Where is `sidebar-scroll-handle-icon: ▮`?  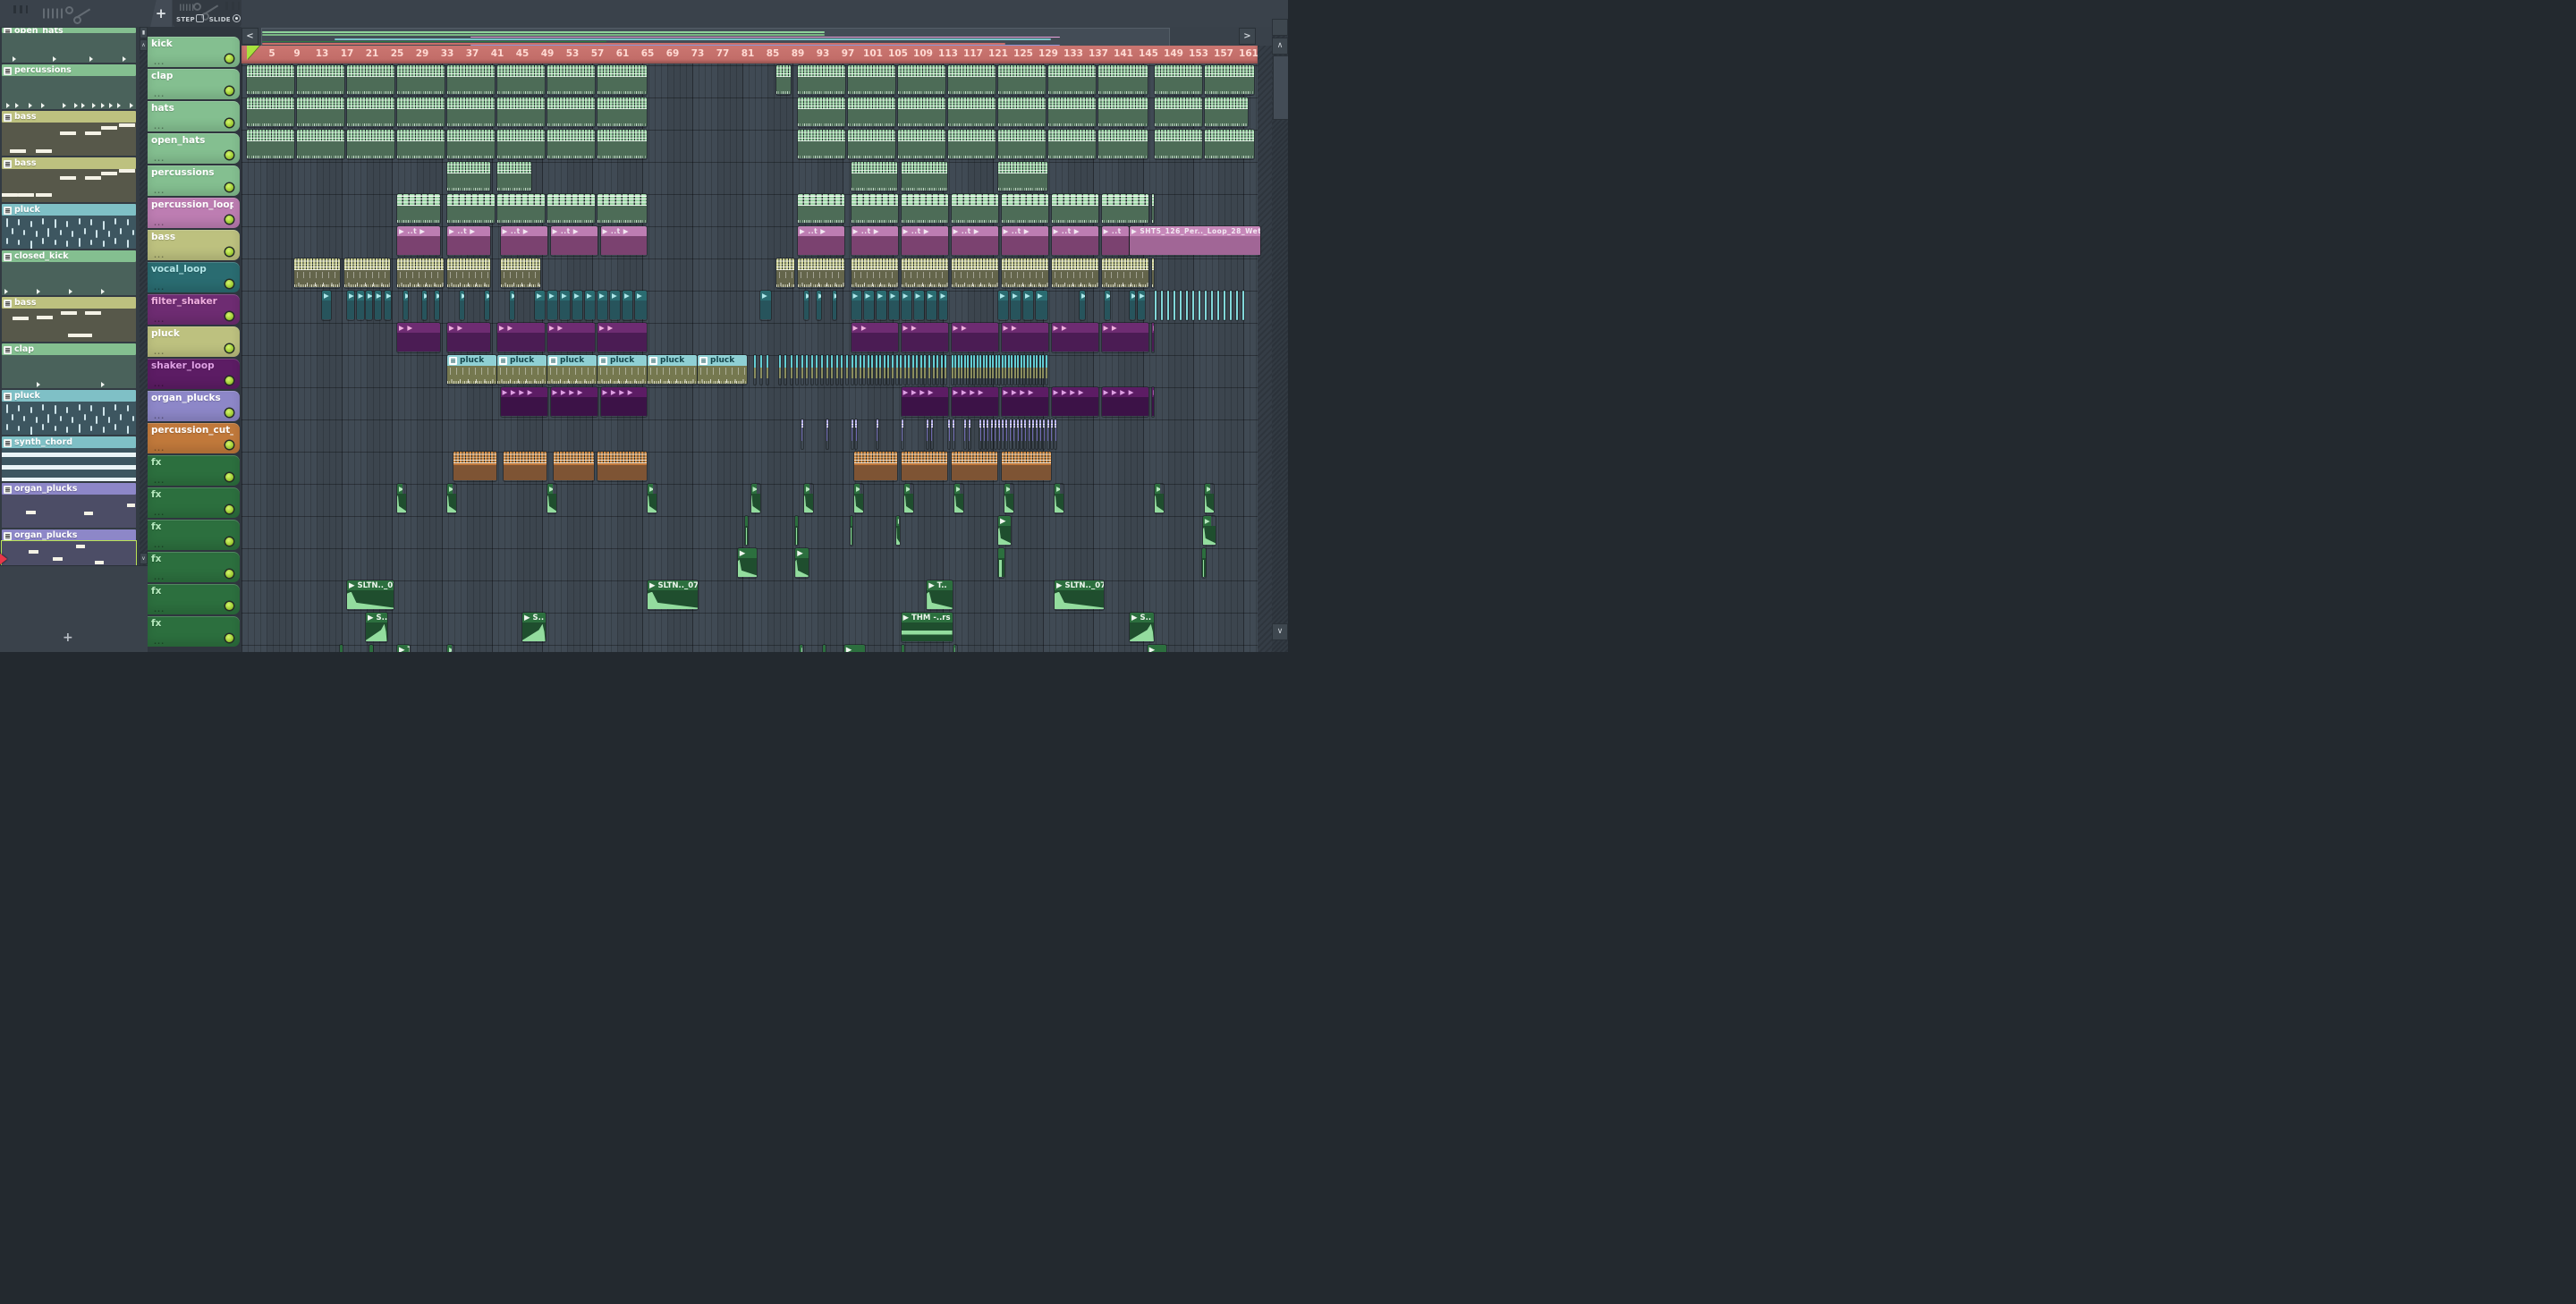
sidebar-scroll-handle-icon: ▮ is located at coordinates (144, 32).